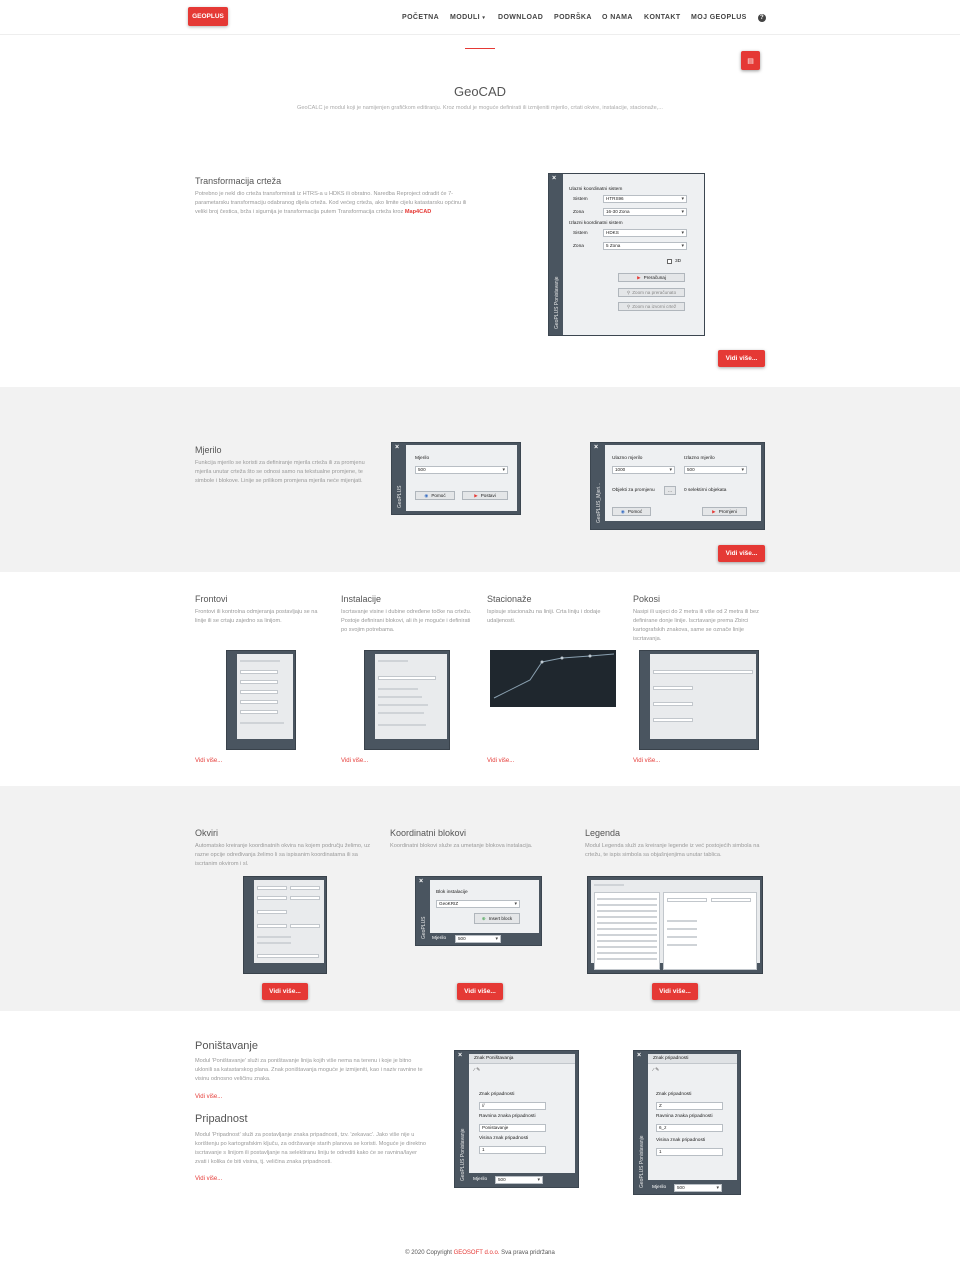 This screenshot has width=960, height=1279. What do you see at coordinates (480, 48) in the screenshot?
I see `hero-accent-line` at bounding box center [480, 48].